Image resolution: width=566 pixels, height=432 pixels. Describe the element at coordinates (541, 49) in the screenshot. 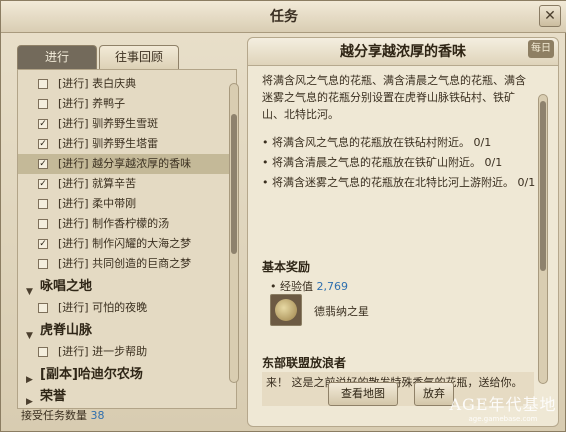

I see `daily-badge: 每日` at that location.